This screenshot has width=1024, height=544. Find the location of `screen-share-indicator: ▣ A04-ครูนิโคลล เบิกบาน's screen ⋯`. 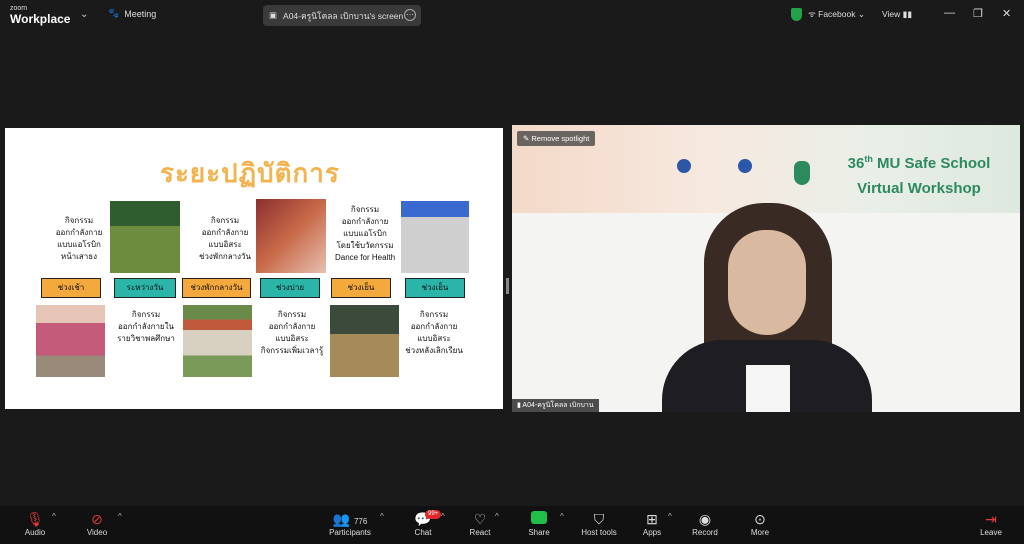

screen-share-indicator: ▣ A04-ครูนิโคลล เบิกบาน's screen ⋯ is located at coordinates (342, 15).